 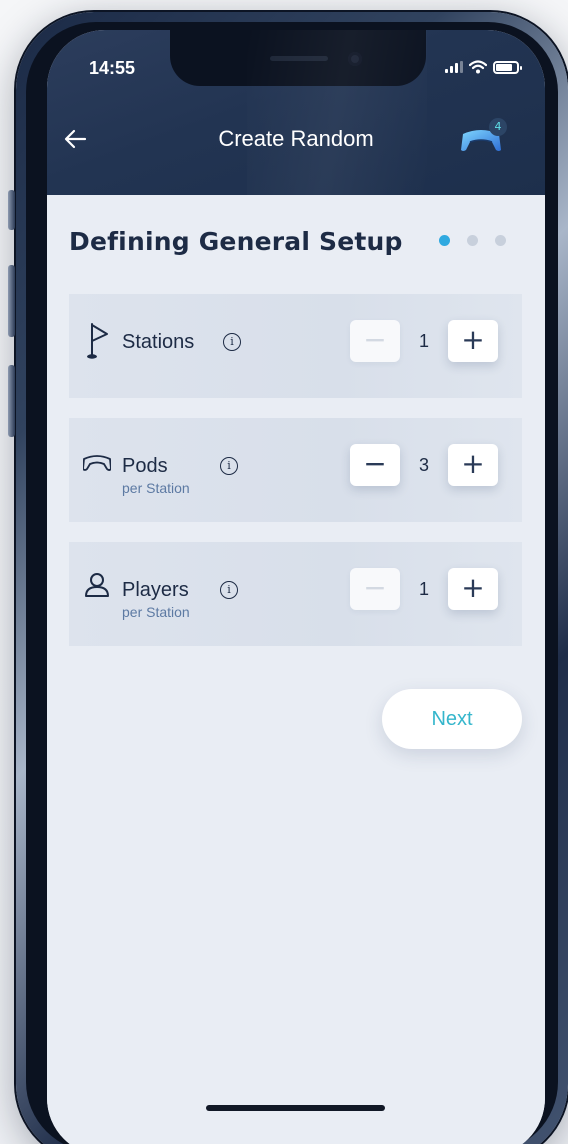 What do you see at coordinates (158, 342) in the screenshot?
I see `stations-label: Stations` at bounding box center [158, 342].